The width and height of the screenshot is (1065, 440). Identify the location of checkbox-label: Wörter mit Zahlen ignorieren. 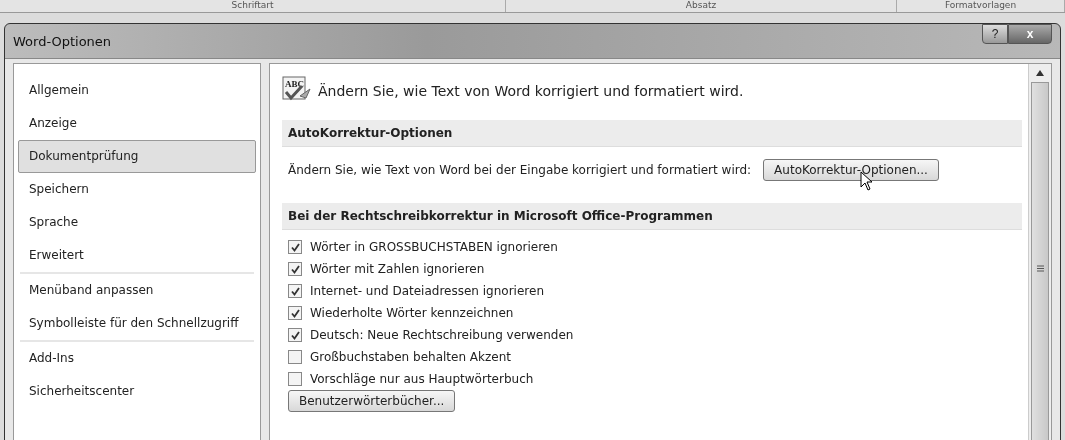
(397, 269).